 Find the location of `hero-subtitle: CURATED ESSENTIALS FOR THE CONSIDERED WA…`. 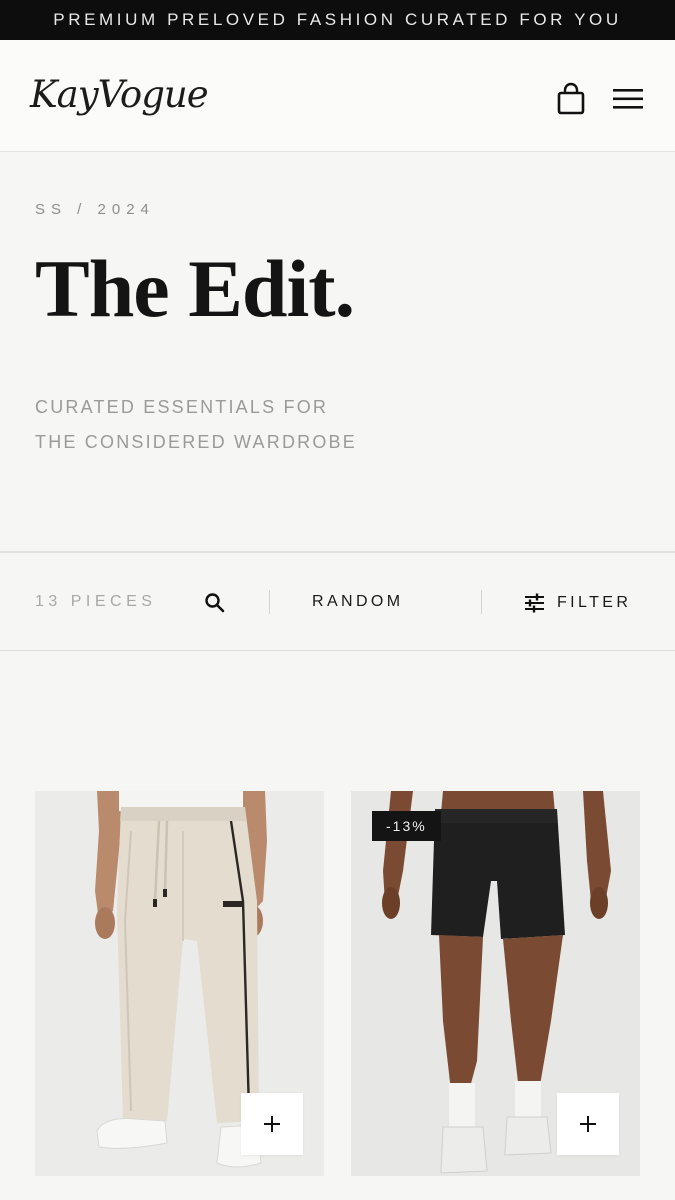

hero-subtitle: CURATED ESSENTIALS FOR THE CONSIDERED WA… is located at coordinates (196, 425).